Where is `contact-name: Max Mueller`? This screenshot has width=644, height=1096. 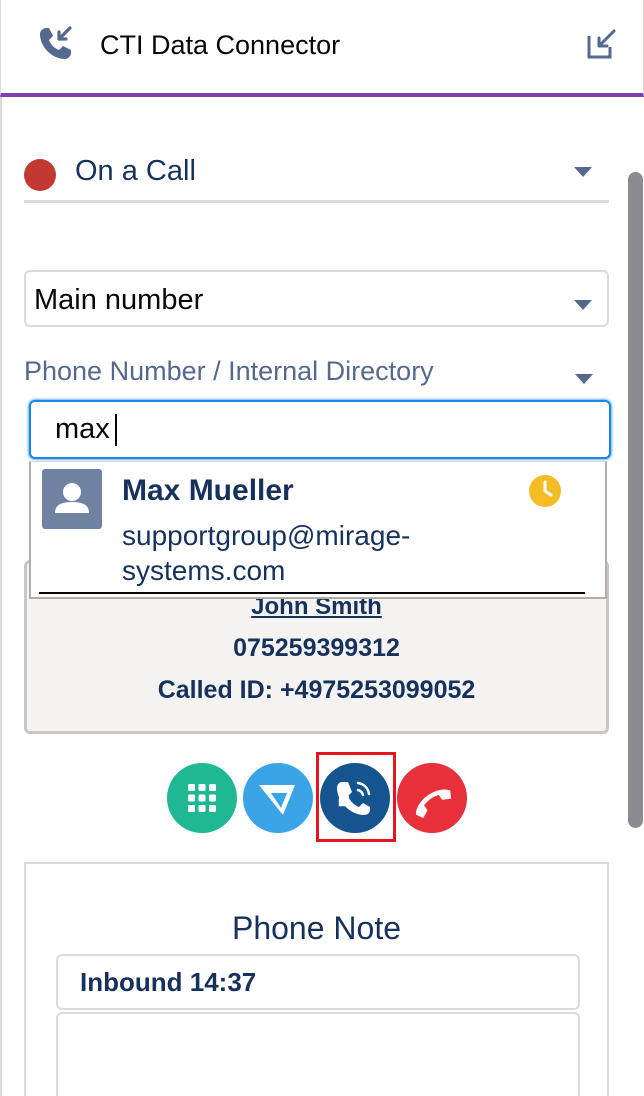 contact-name: Max Mueller is located at coordinates (208, 490).